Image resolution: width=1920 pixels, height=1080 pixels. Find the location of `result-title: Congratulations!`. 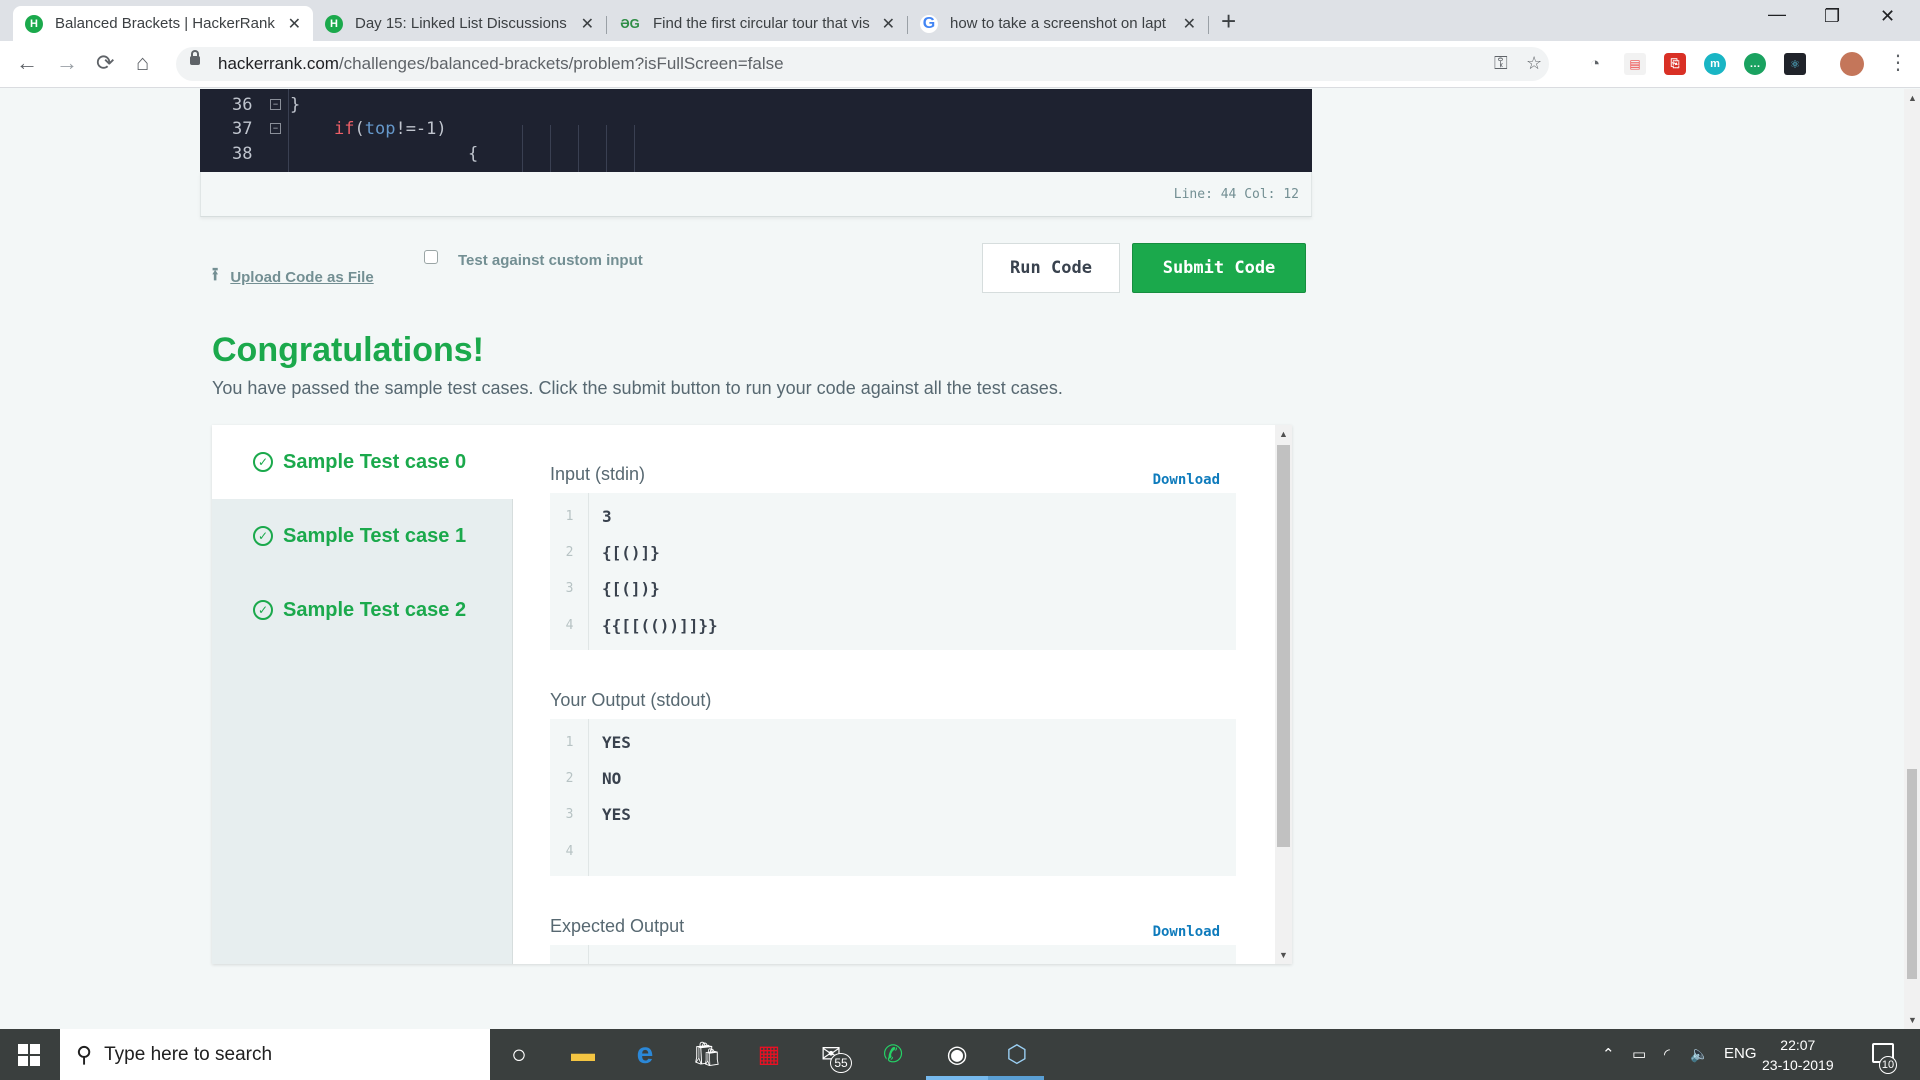

result-title: Congratulations! is located at coordinates (348, 350).